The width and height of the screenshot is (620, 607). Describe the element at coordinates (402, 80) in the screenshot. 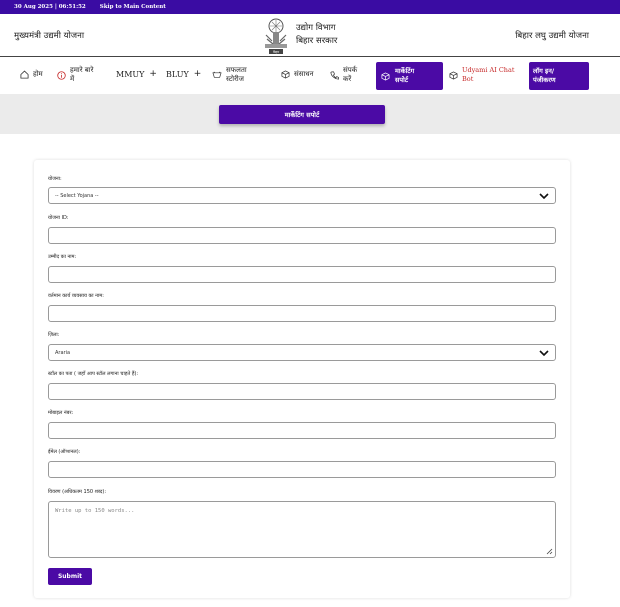

I see `nav-marketing-line2: सपोर्ट` at that location.